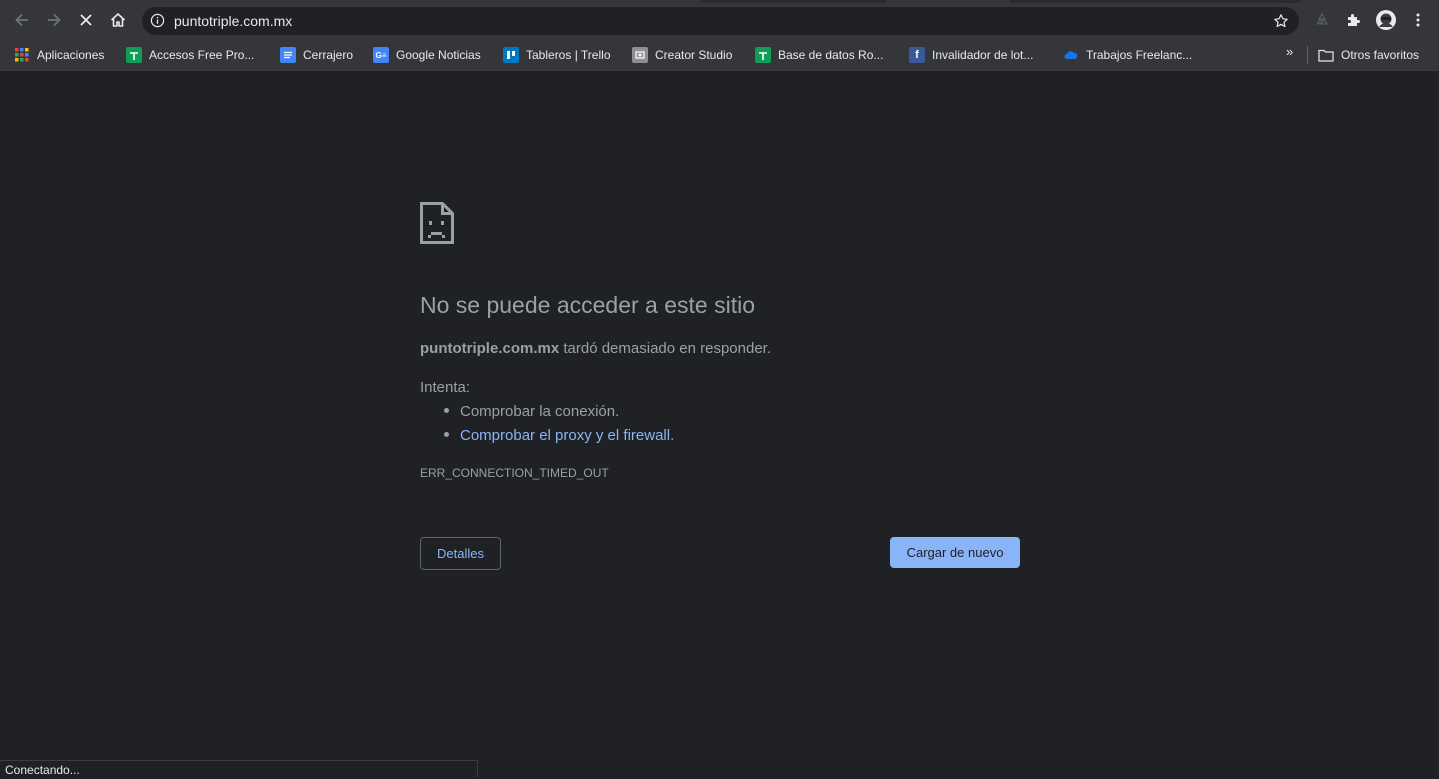  Describe the element at coordinates (157, 23) in the screenshot. I see `site-info-icon` at that location.